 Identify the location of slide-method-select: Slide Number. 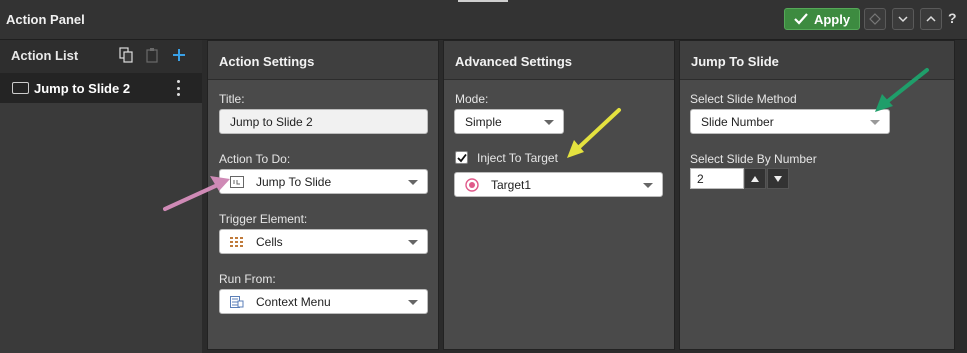
(790, 121).